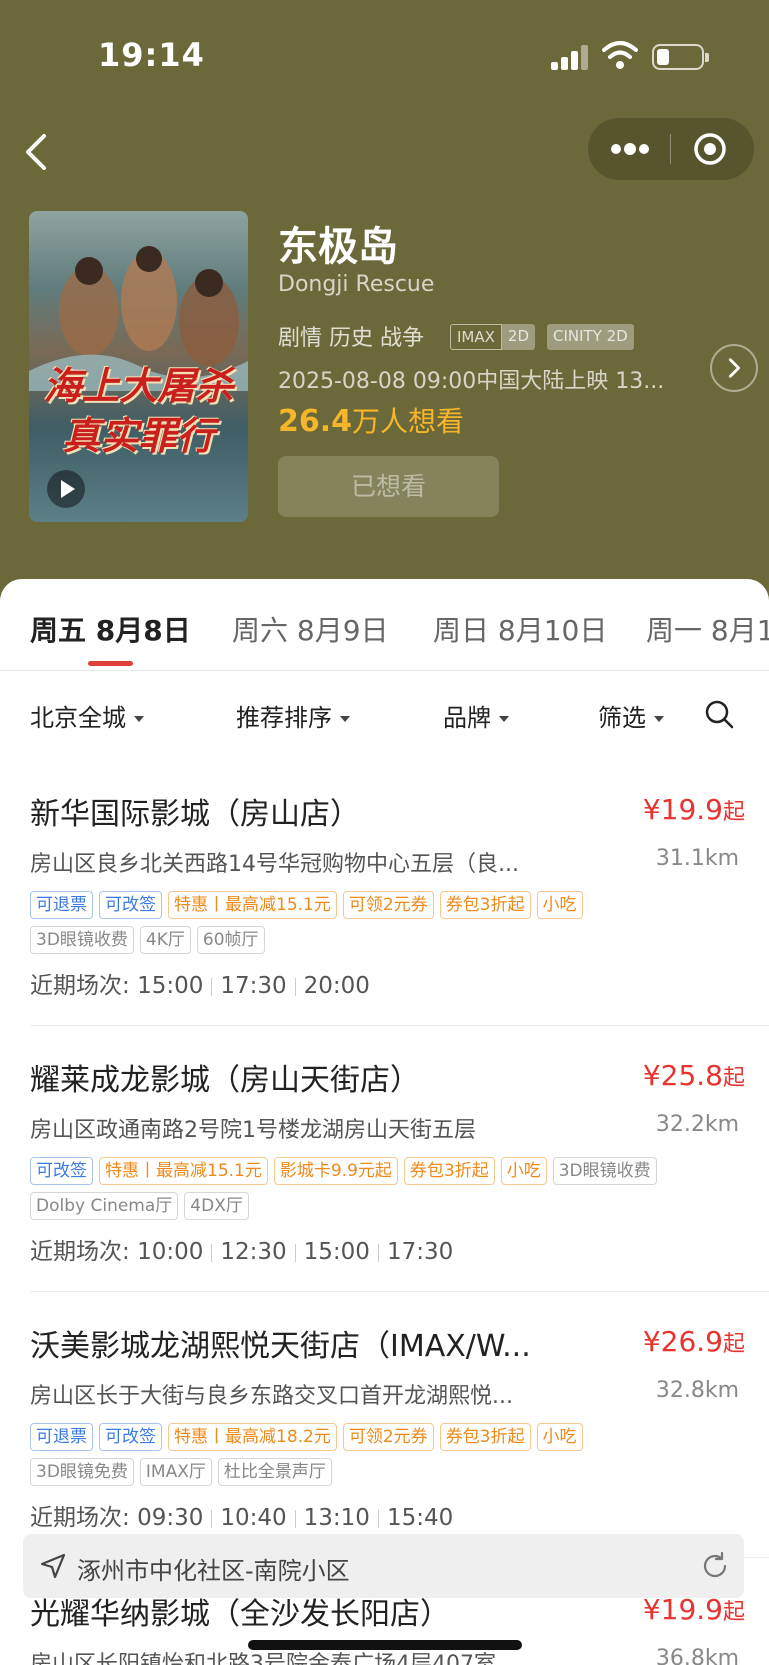 The height and width of the screenshot is (1665, 769). Describe the element at coordinates (707, 629) in the screenshot. I see `tab-date-mon: 周一 8月11日` at that location.